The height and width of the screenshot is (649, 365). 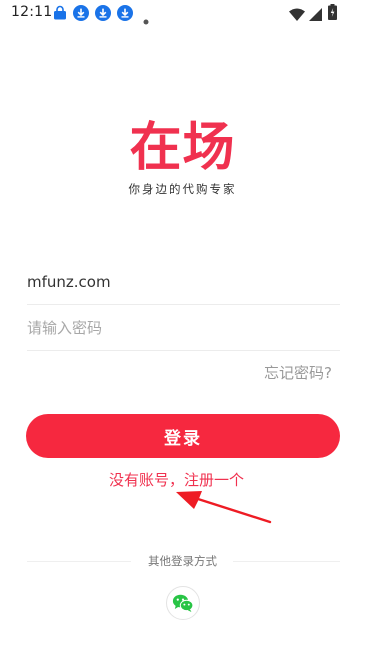 I want to click on wifi-icon, so click(x=297, y=15).